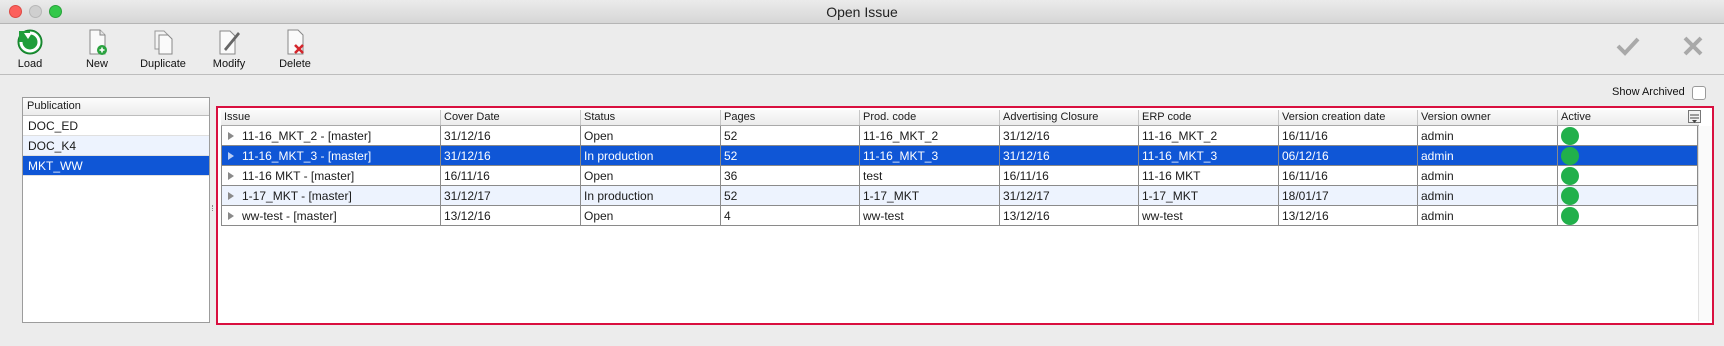 The height and width of the screenshot is (346, 1724). What do you see at coordinates (1209, 195) in the screenshot?
I see `cell-erp-code: 1-17_MKT` at bounding box center [1209, 195].